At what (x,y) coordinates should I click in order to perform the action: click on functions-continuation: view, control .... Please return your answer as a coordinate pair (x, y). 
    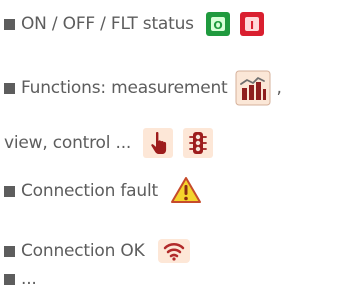
    Looking at the image, I should click on (68, 142).